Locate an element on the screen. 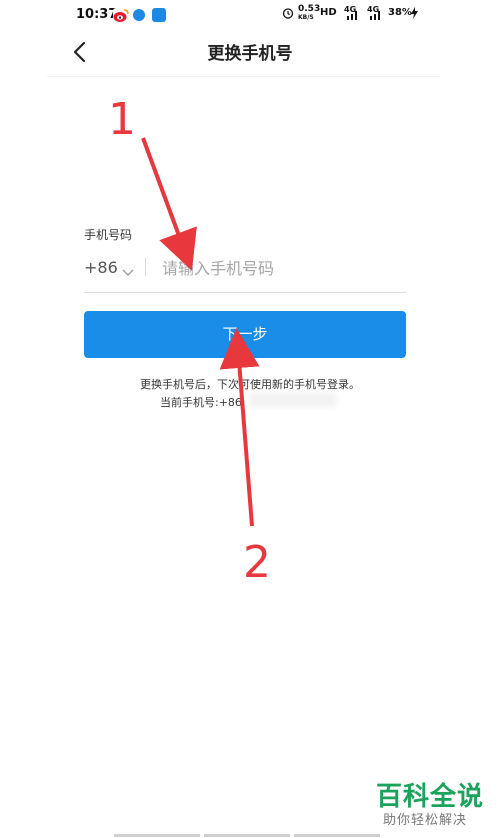 The image size is (500, 838). alarm-icon is located at coordinates (288, 14).